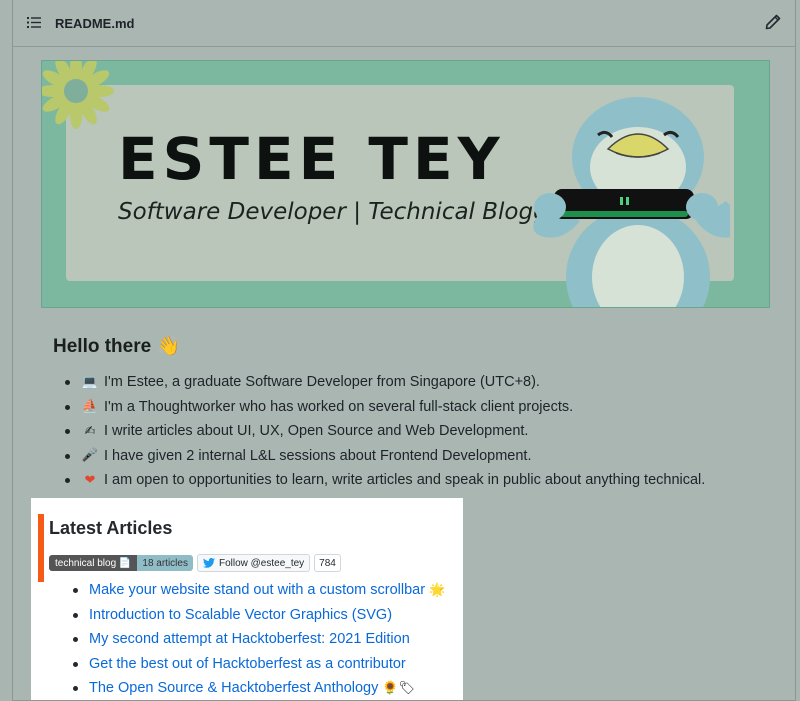 This screenshot has width=800, height=701. What do you see at coordinates (90, 407) in the screenshot?
I see `sailboat-icon: ⛵` at bounding box center [90, 407].